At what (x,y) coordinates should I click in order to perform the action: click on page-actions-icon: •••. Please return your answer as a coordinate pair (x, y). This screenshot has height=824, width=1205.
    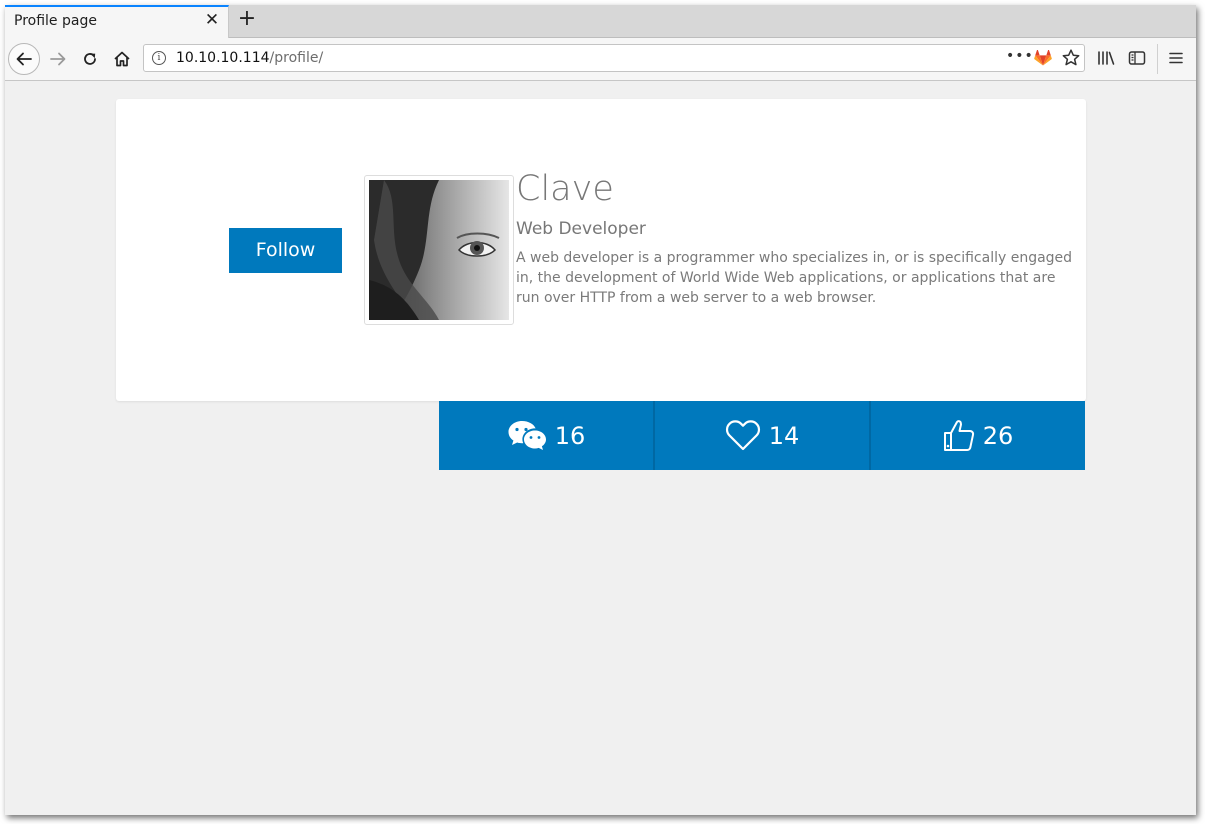
    Looking at the image, I should click on (1020, 56).